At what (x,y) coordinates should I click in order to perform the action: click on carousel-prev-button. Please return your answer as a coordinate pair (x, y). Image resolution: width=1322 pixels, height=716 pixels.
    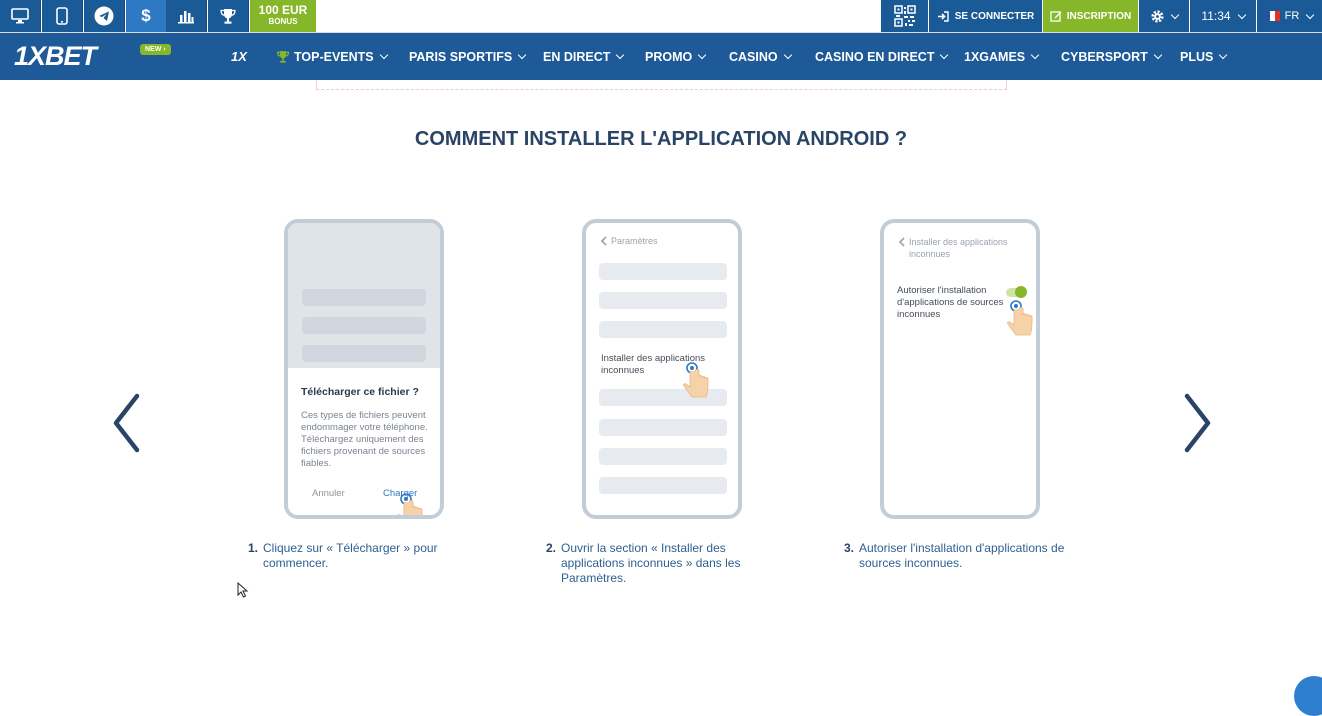
    Looking at the image, I should click on (126, 422).